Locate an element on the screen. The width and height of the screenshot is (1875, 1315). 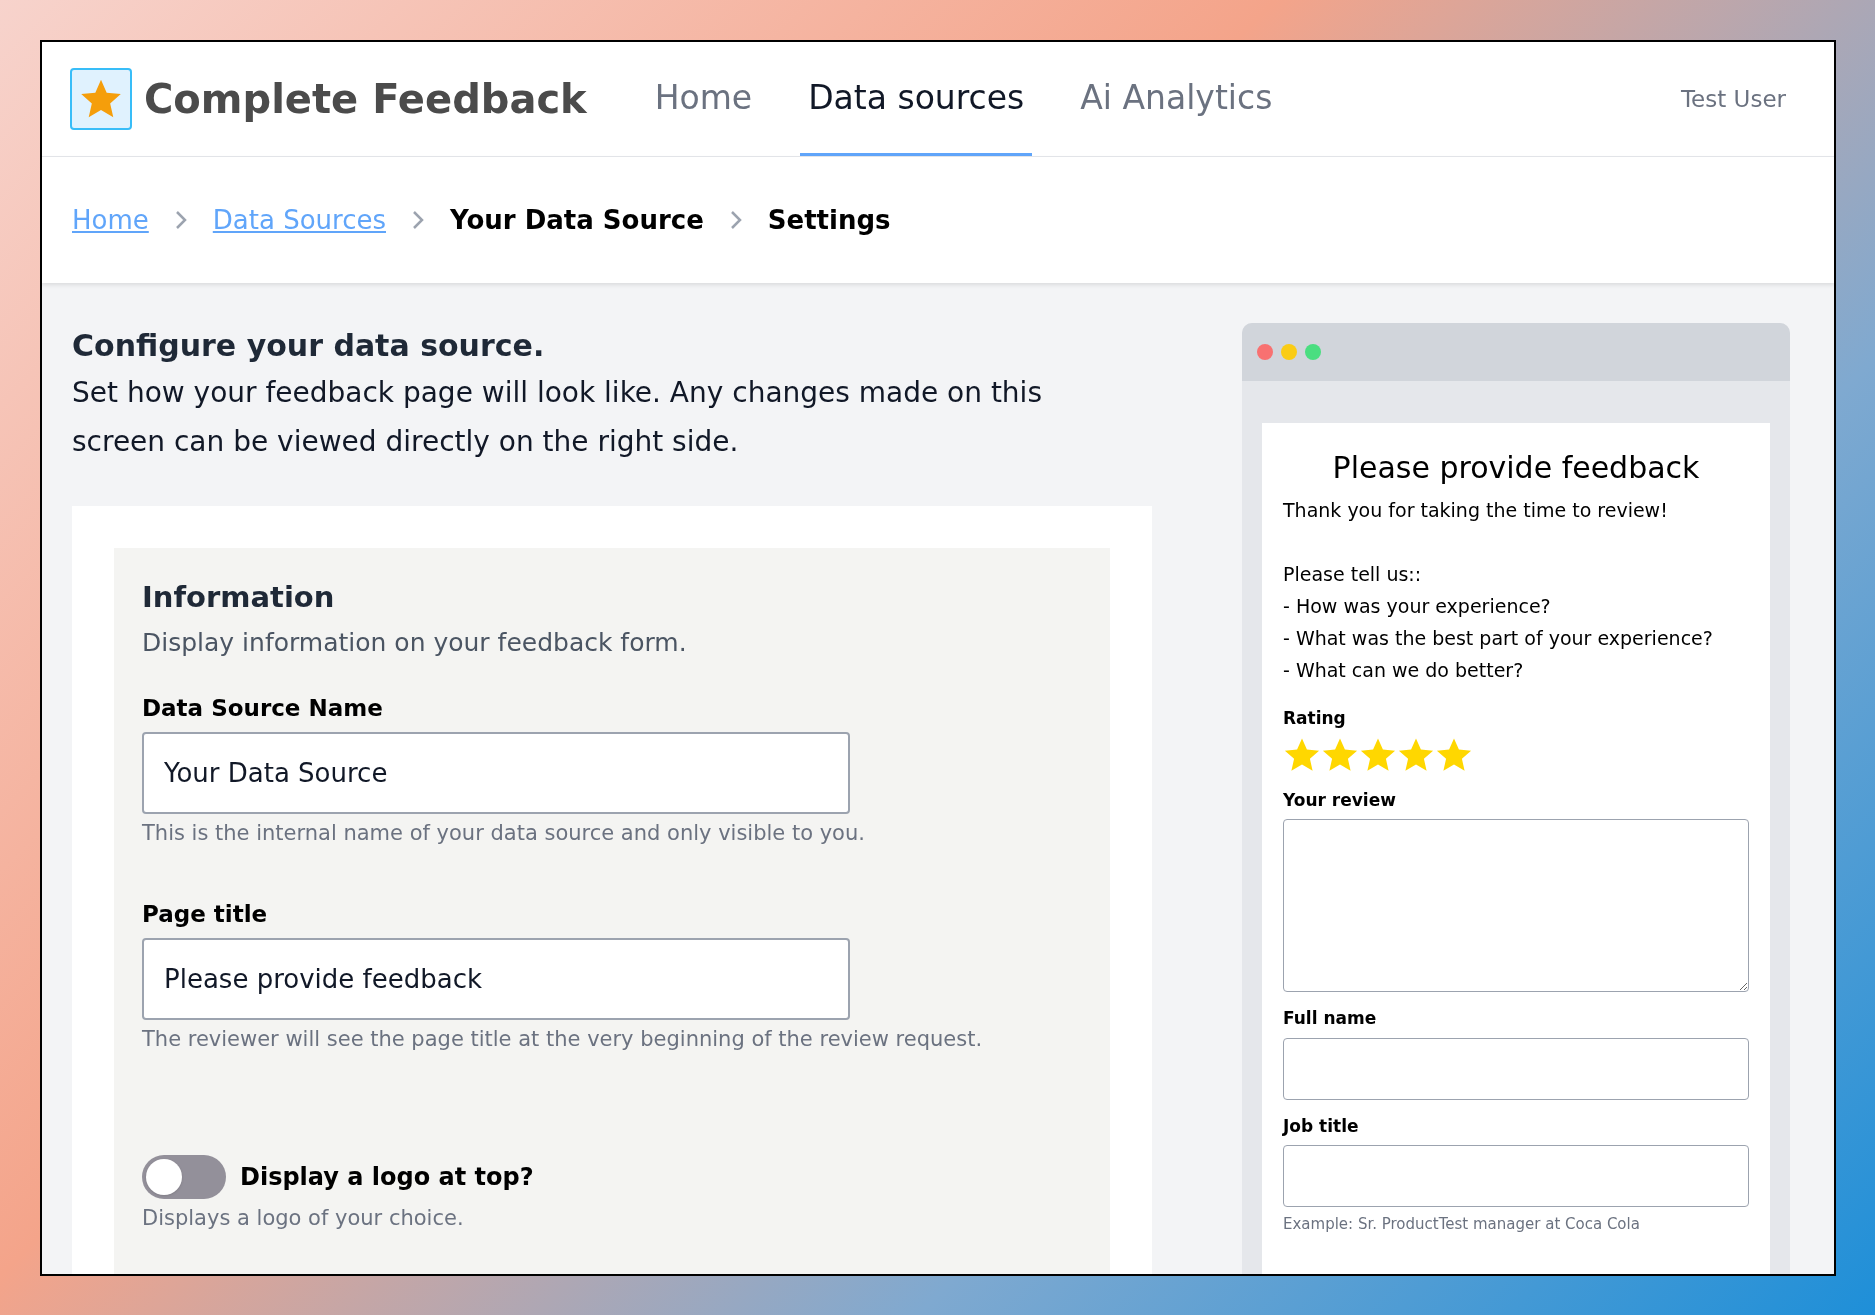
section-title: Information is located at coordinates (239, 597).